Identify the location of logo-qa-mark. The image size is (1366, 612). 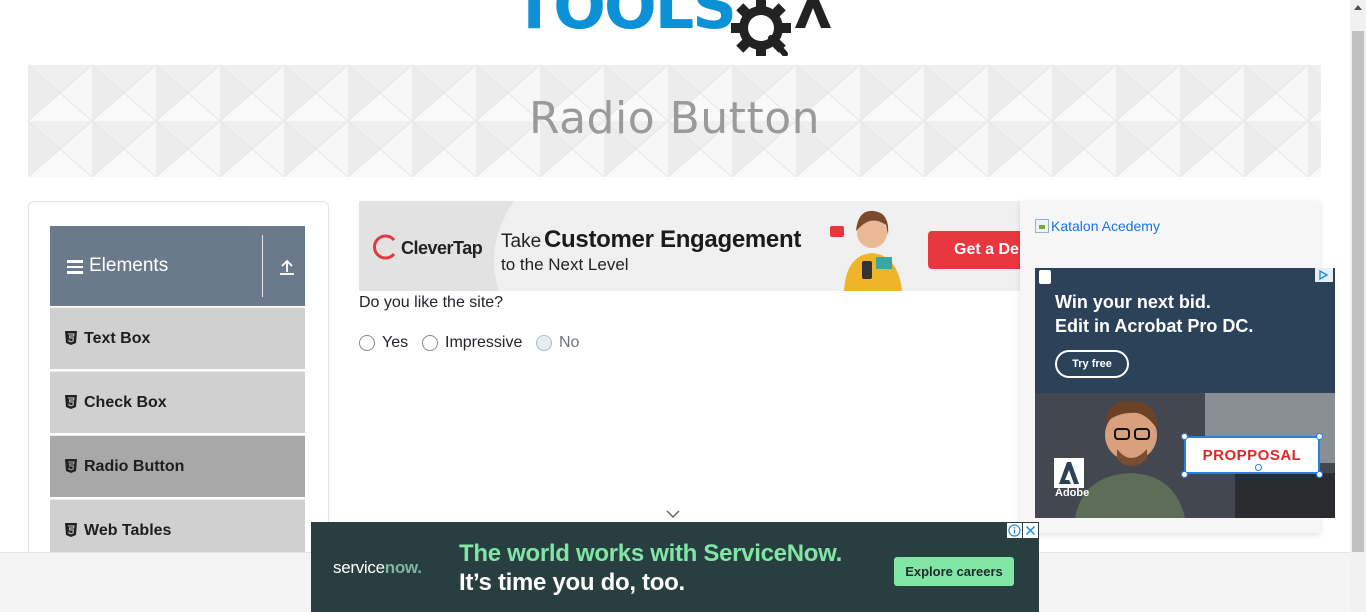
(781, 28).